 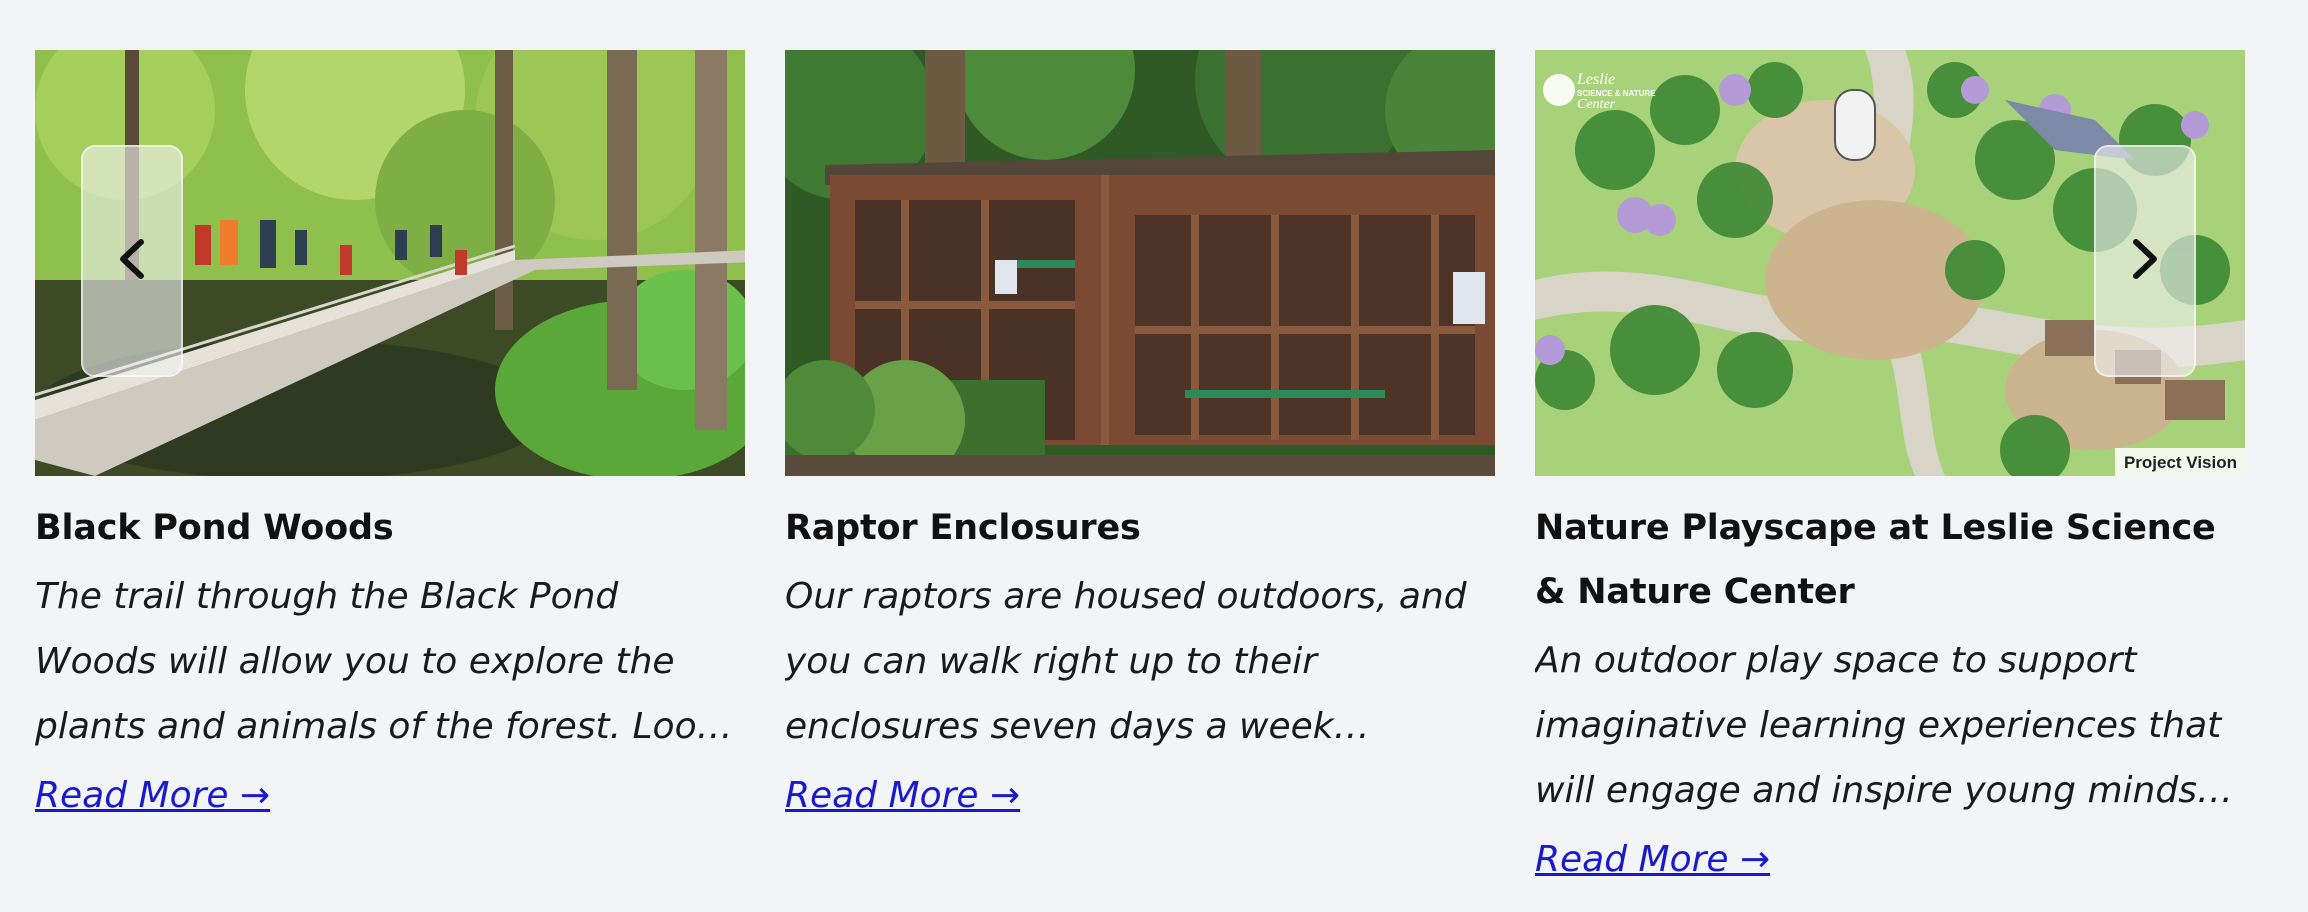 I want to click on raptor-enclosure-photo, so click(x=1140, y=263).